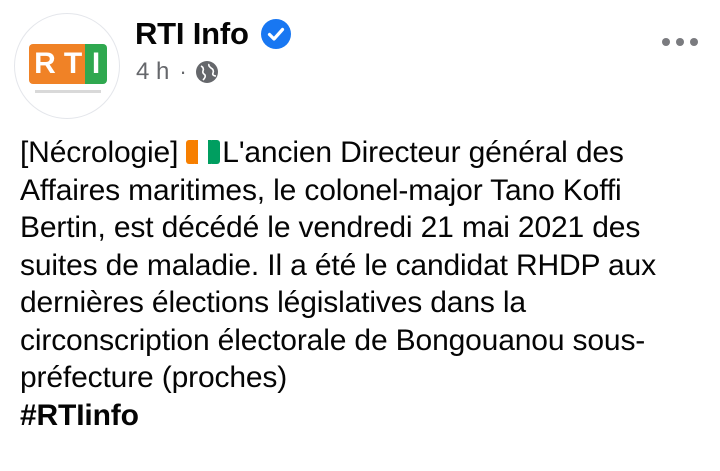 The width and height of the screenshot is (720, 471). Describe the element at coordinates (203, 152) in the screenshot. I see `ivory-coast-flag-icon` at that location.